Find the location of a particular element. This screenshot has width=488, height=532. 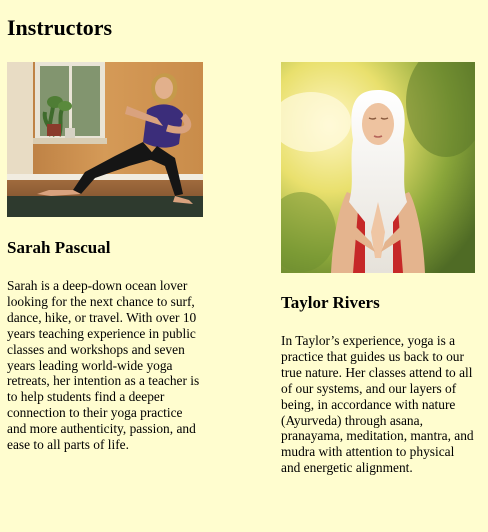

instructor-name-taylor: Taylor Rivers is located at coordinates (330, 302).